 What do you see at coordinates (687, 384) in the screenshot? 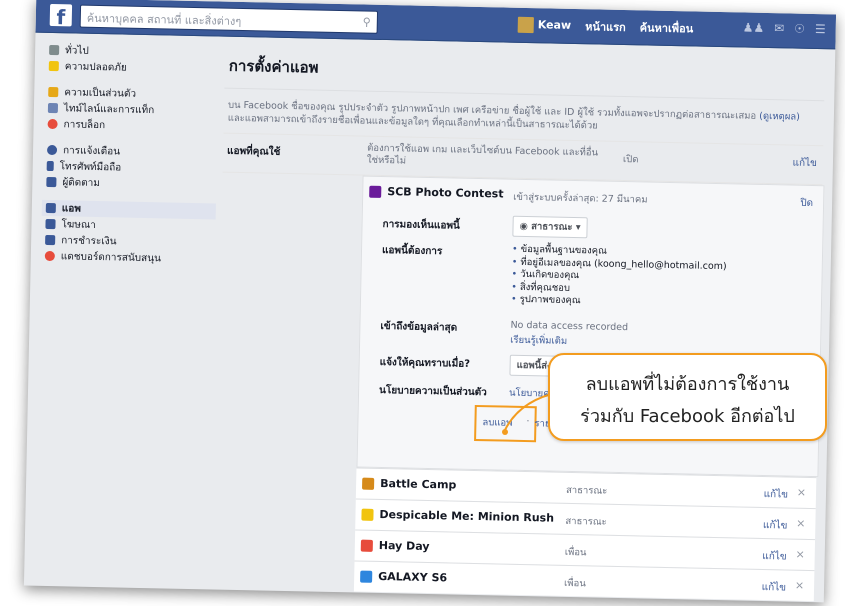
I see `callout-line-1: ลบแอพที่ไม่ต้องการใช้งาน` at bounding box center [687, 384].